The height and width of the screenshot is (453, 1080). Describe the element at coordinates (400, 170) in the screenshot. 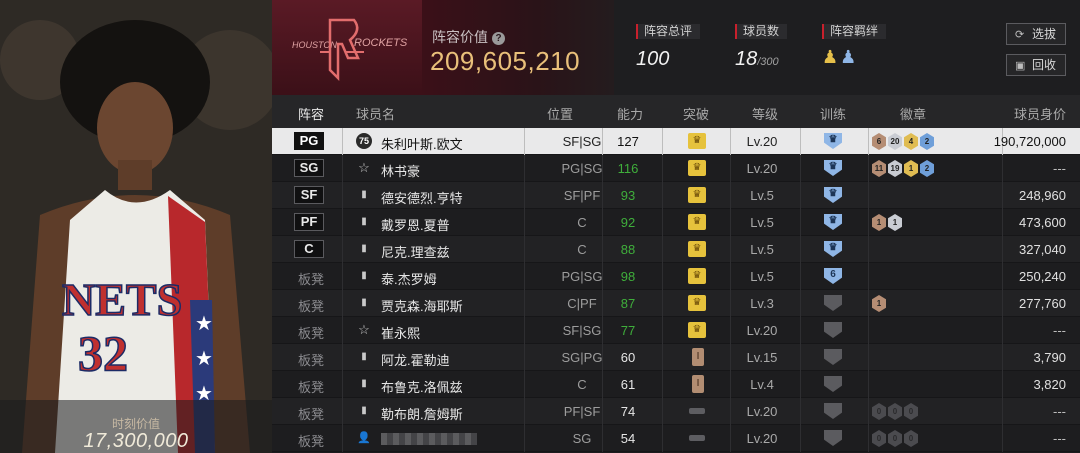

I see `player-name: 林书豪` at that location.